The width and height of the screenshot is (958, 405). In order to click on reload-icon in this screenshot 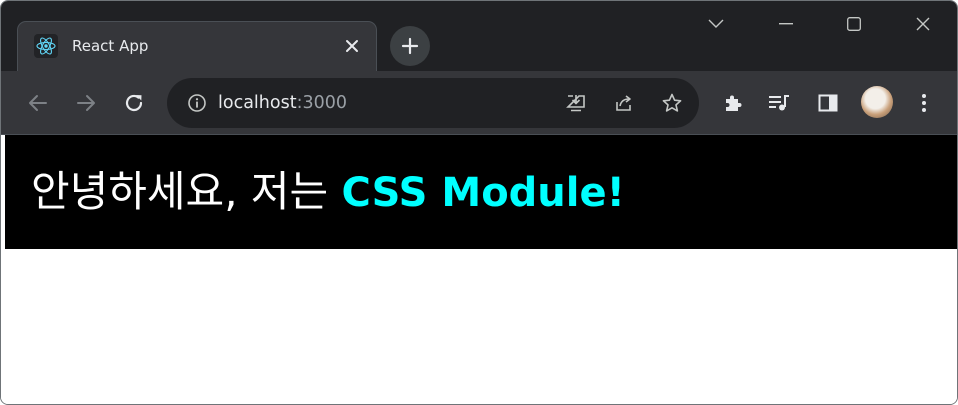, I will do `click(134, 103)`.